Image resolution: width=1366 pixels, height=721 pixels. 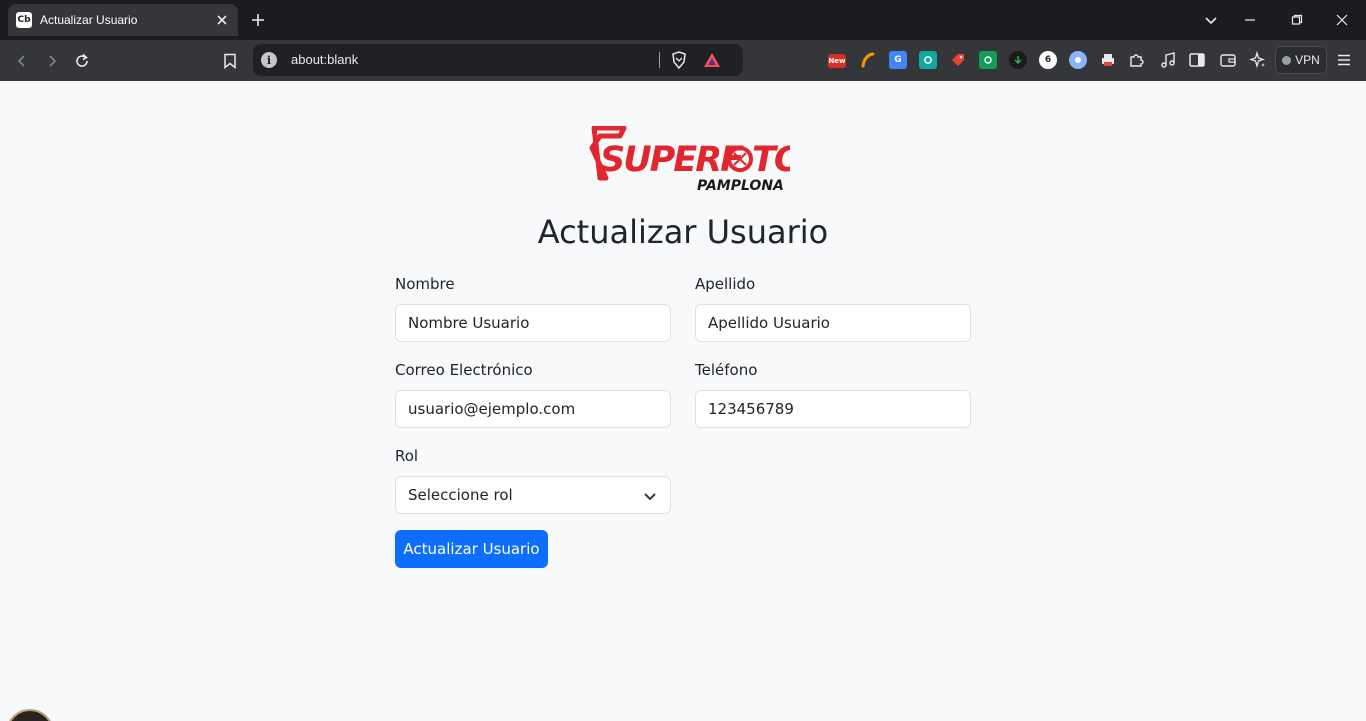 I want to click on telefono-label: Teléfono, so click(x=726, y=370).